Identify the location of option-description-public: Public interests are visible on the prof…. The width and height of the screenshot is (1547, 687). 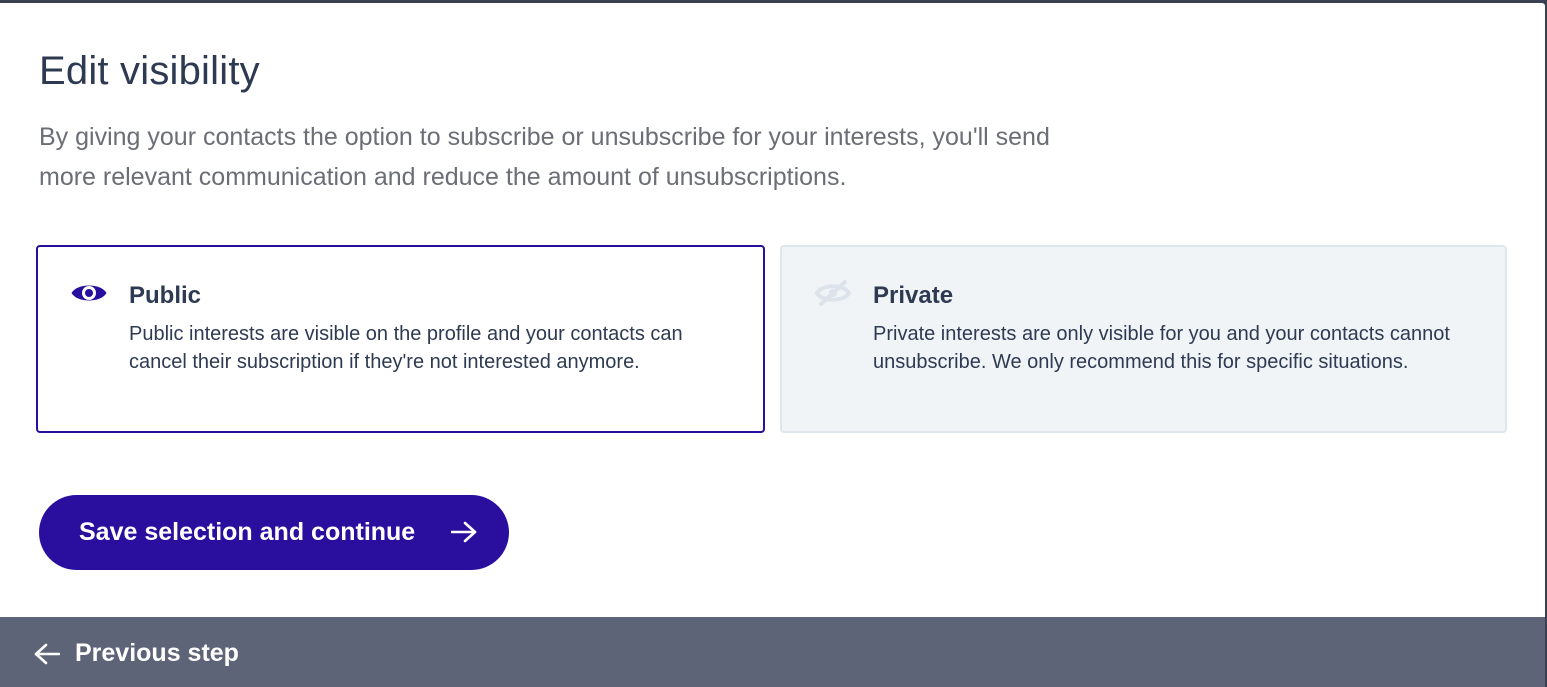
(406, 348).